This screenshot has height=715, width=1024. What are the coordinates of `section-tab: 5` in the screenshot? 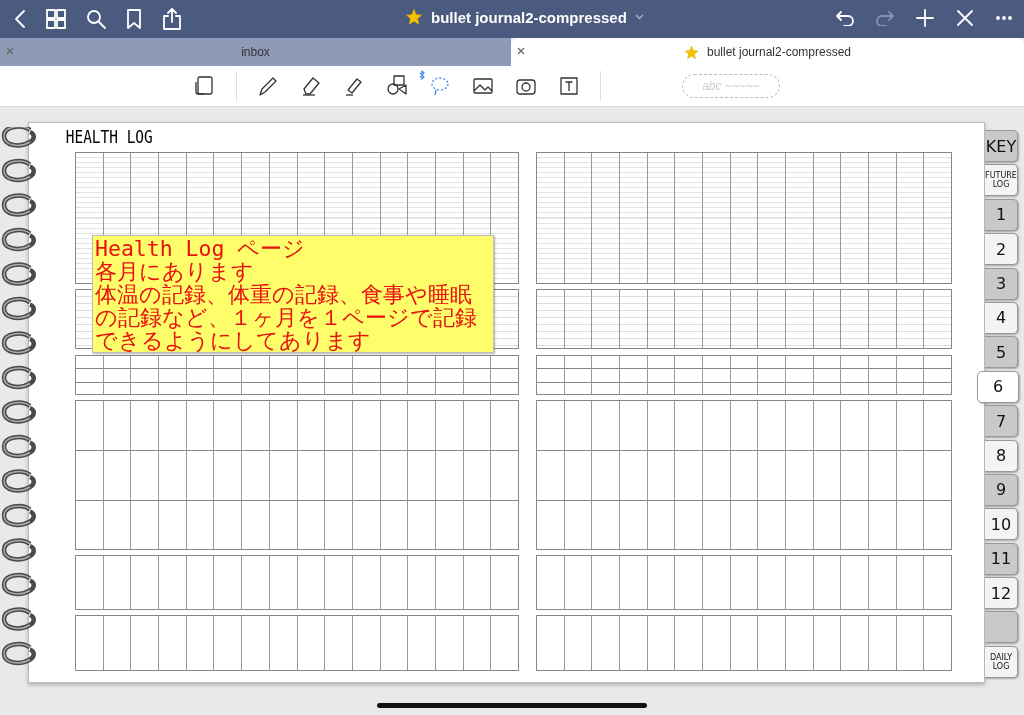 It's located at (1001, 352).